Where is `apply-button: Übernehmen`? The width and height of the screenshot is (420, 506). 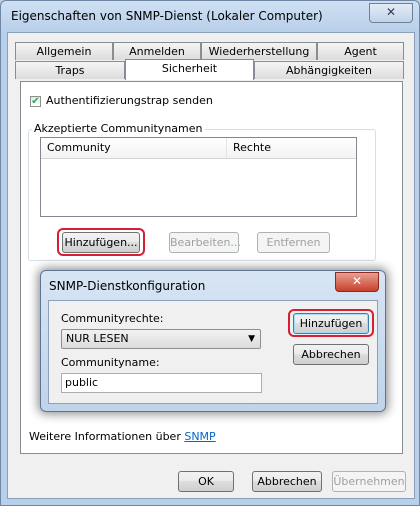 apply-button: Übernehmen is located at coordinates (369, 481).